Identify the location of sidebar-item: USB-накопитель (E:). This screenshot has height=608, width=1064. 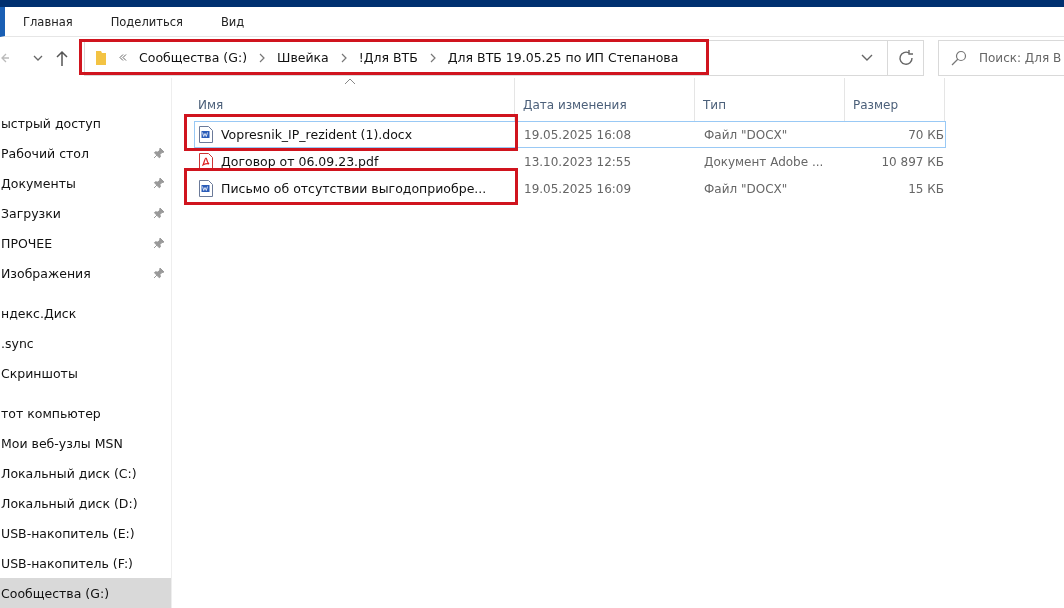
(85, 533).